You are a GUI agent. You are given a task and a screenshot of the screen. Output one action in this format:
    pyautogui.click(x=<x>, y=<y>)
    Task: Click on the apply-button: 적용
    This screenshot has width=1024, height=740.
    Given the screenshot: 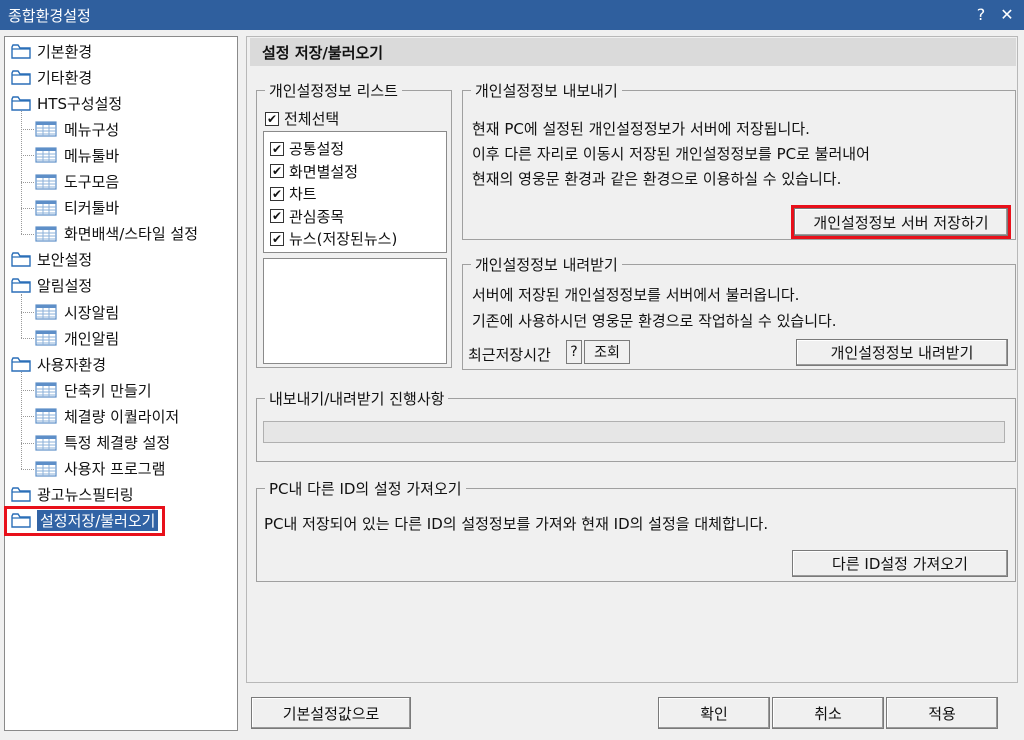 What is the action you would take?
    pyautogui.click(x=942, y=713)
    